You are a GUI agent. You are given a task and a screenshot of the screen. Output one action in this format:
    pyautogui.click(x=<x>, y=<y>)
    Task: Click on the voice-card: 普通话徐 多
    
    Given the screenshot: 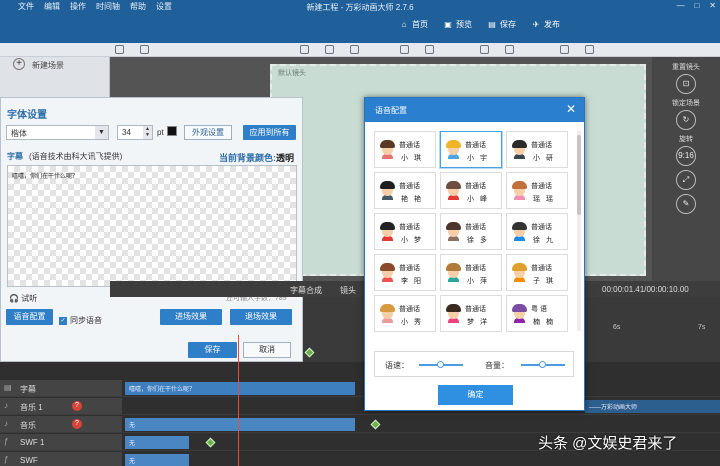 What is the action you would take?
    pyautogui.click(x=471, y=231)
    